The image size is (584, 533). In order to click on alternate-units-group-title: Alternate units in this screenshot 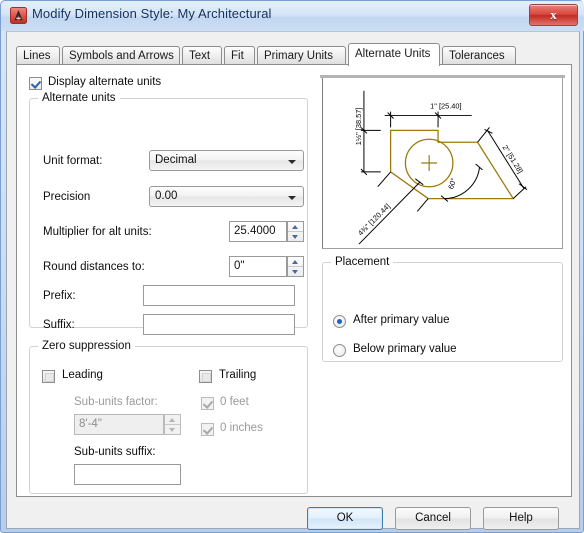, I will do `click(79, 98)`.